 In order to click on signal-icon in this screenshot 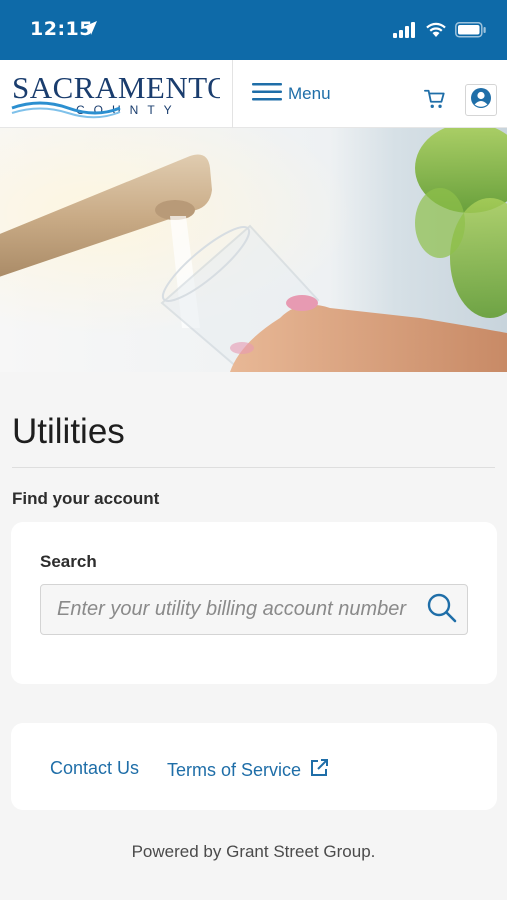, I will do `click(405, 32)`.